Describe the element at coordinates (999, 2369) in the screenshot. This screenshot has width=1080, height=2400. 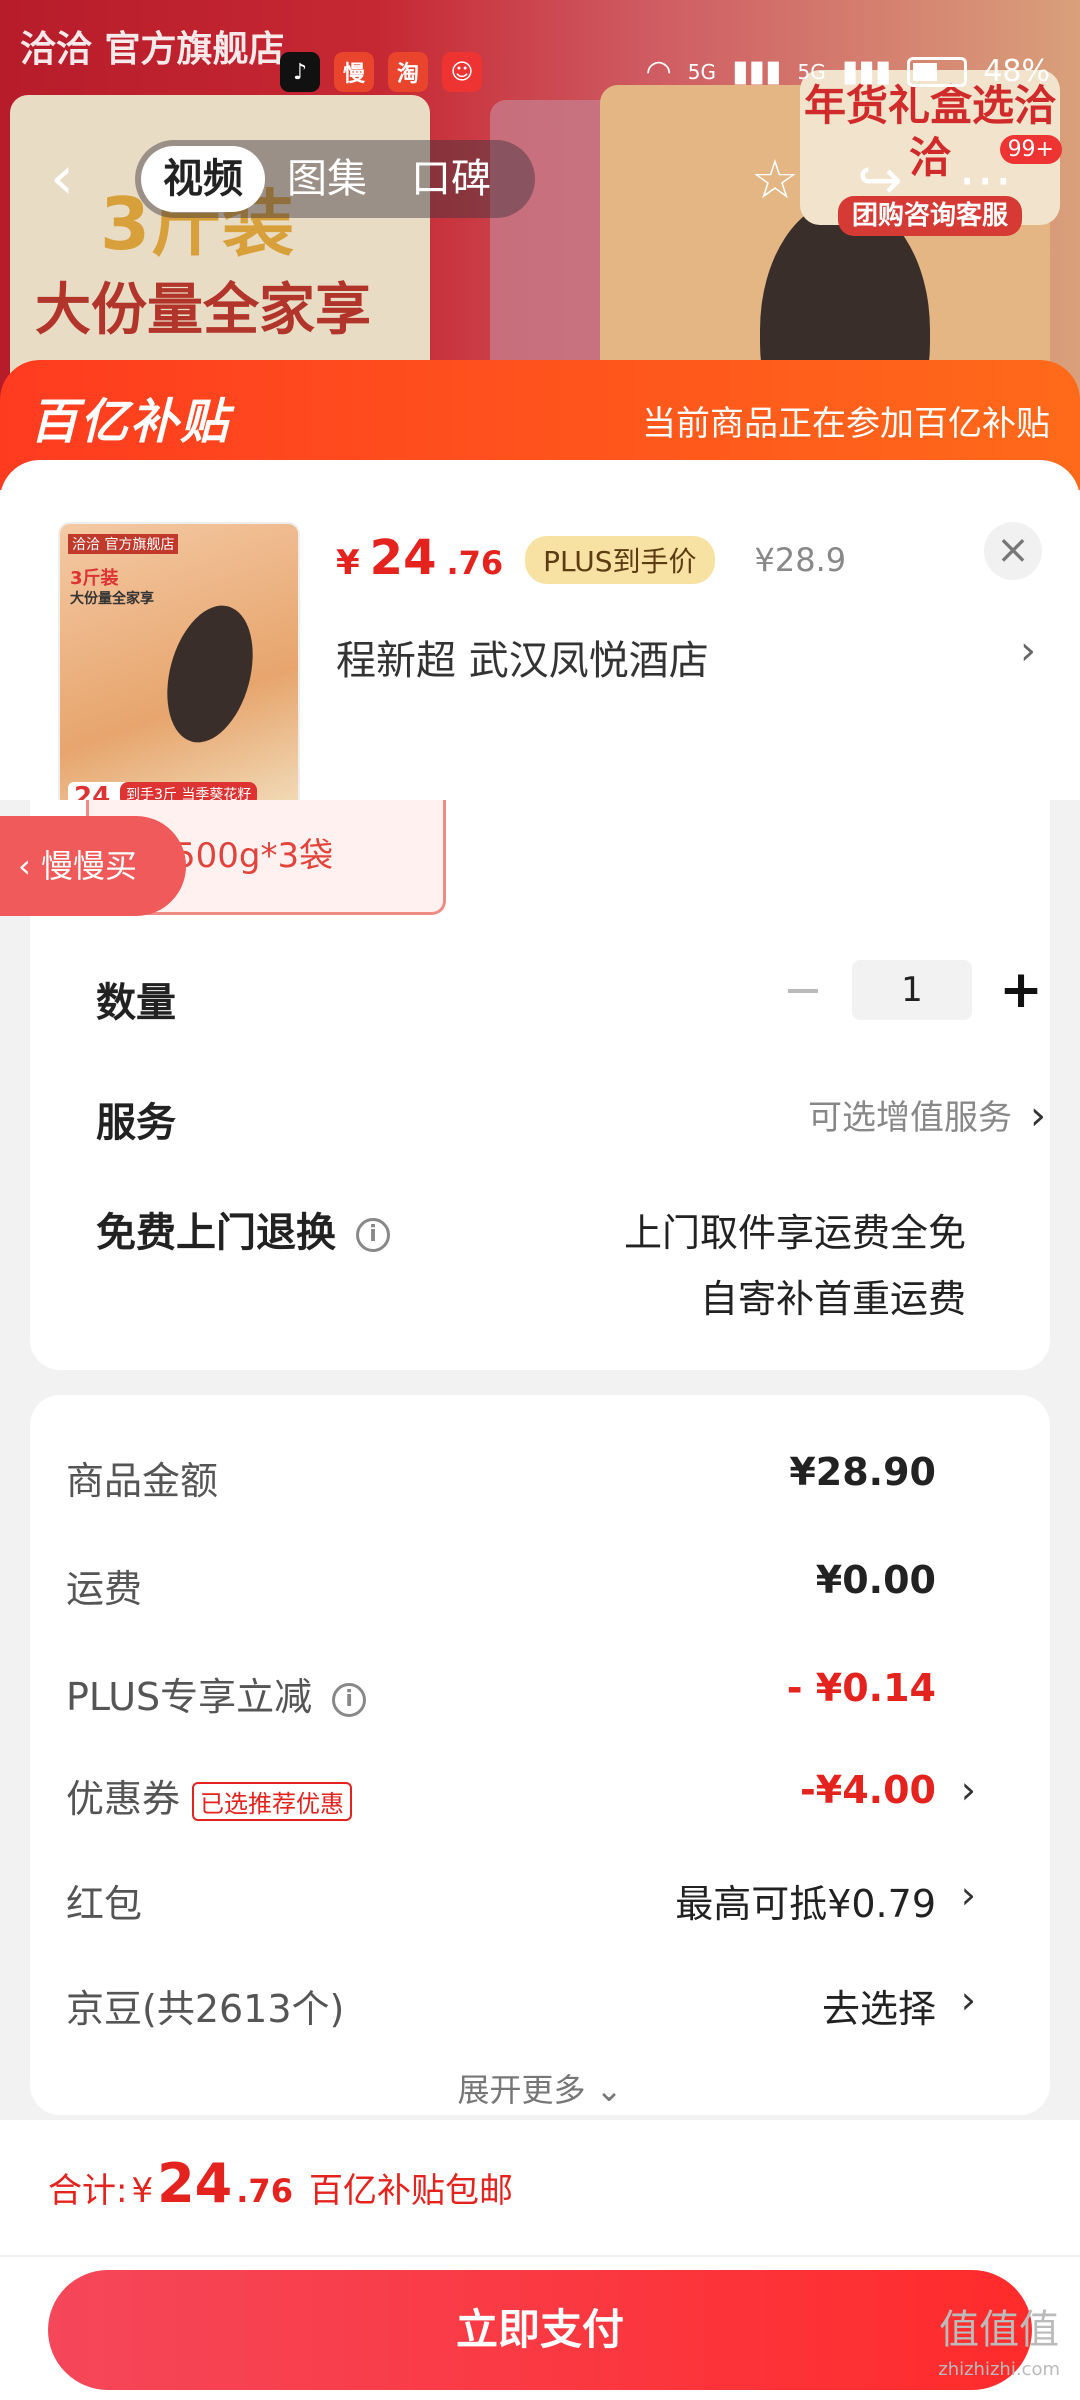
I see `watermark-sub: zhizhizhi.com` at that location.